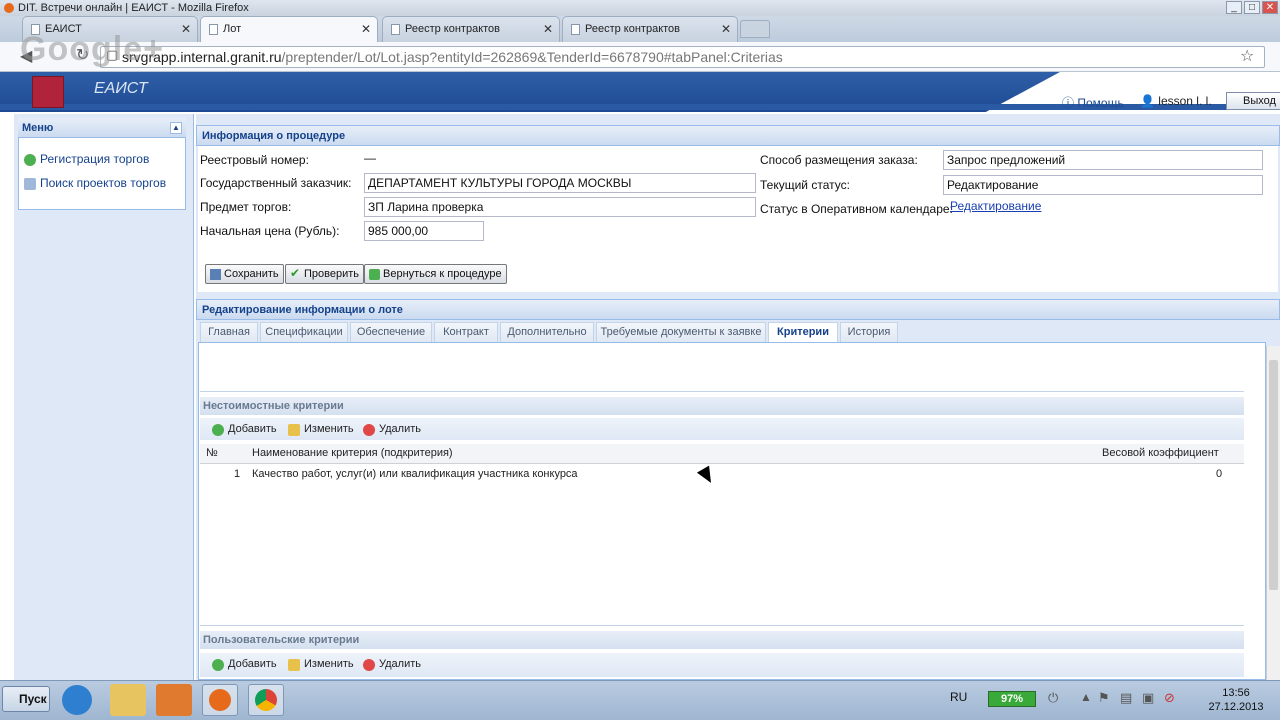  I want to click on start-button: Пуск, so click(26, 699).